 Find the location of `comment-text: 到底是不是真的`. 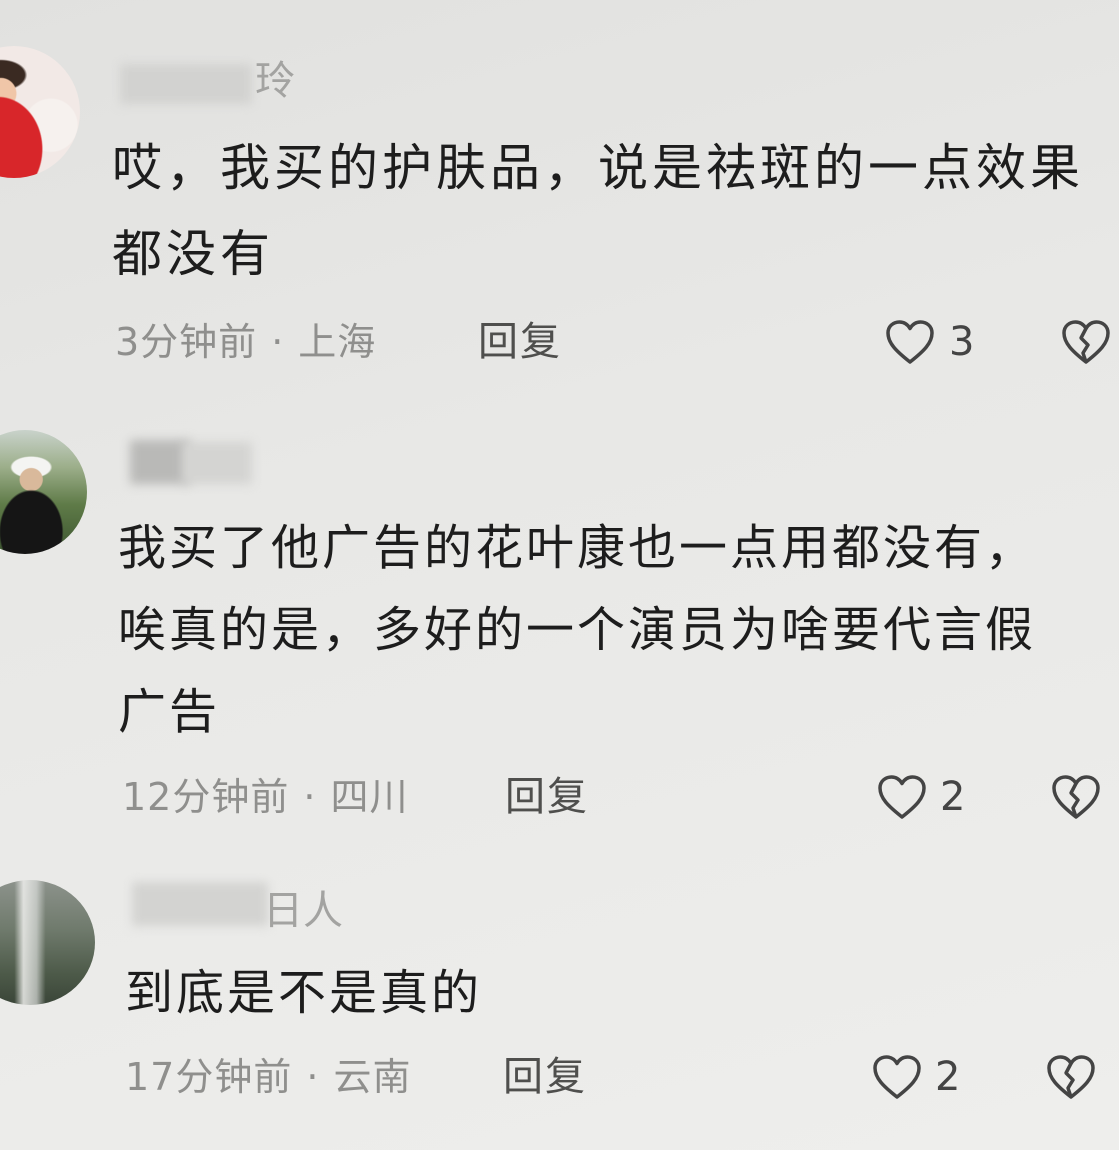

comment-text: 到底是不是真的 is located at coordinates (303, 993).